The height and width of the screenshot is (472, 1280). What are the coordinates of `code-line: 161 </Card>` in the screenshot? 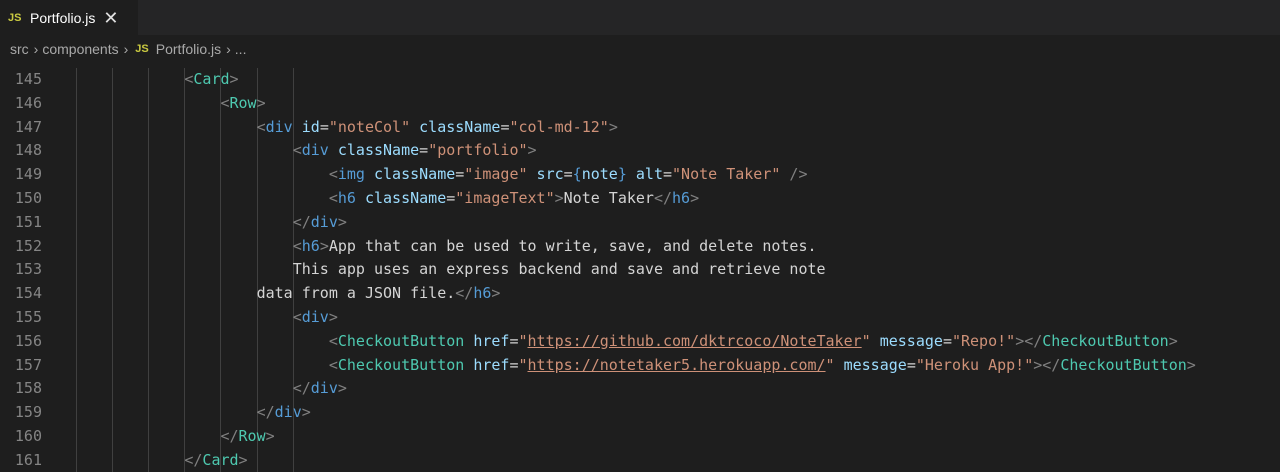 It's located at (640, 460).